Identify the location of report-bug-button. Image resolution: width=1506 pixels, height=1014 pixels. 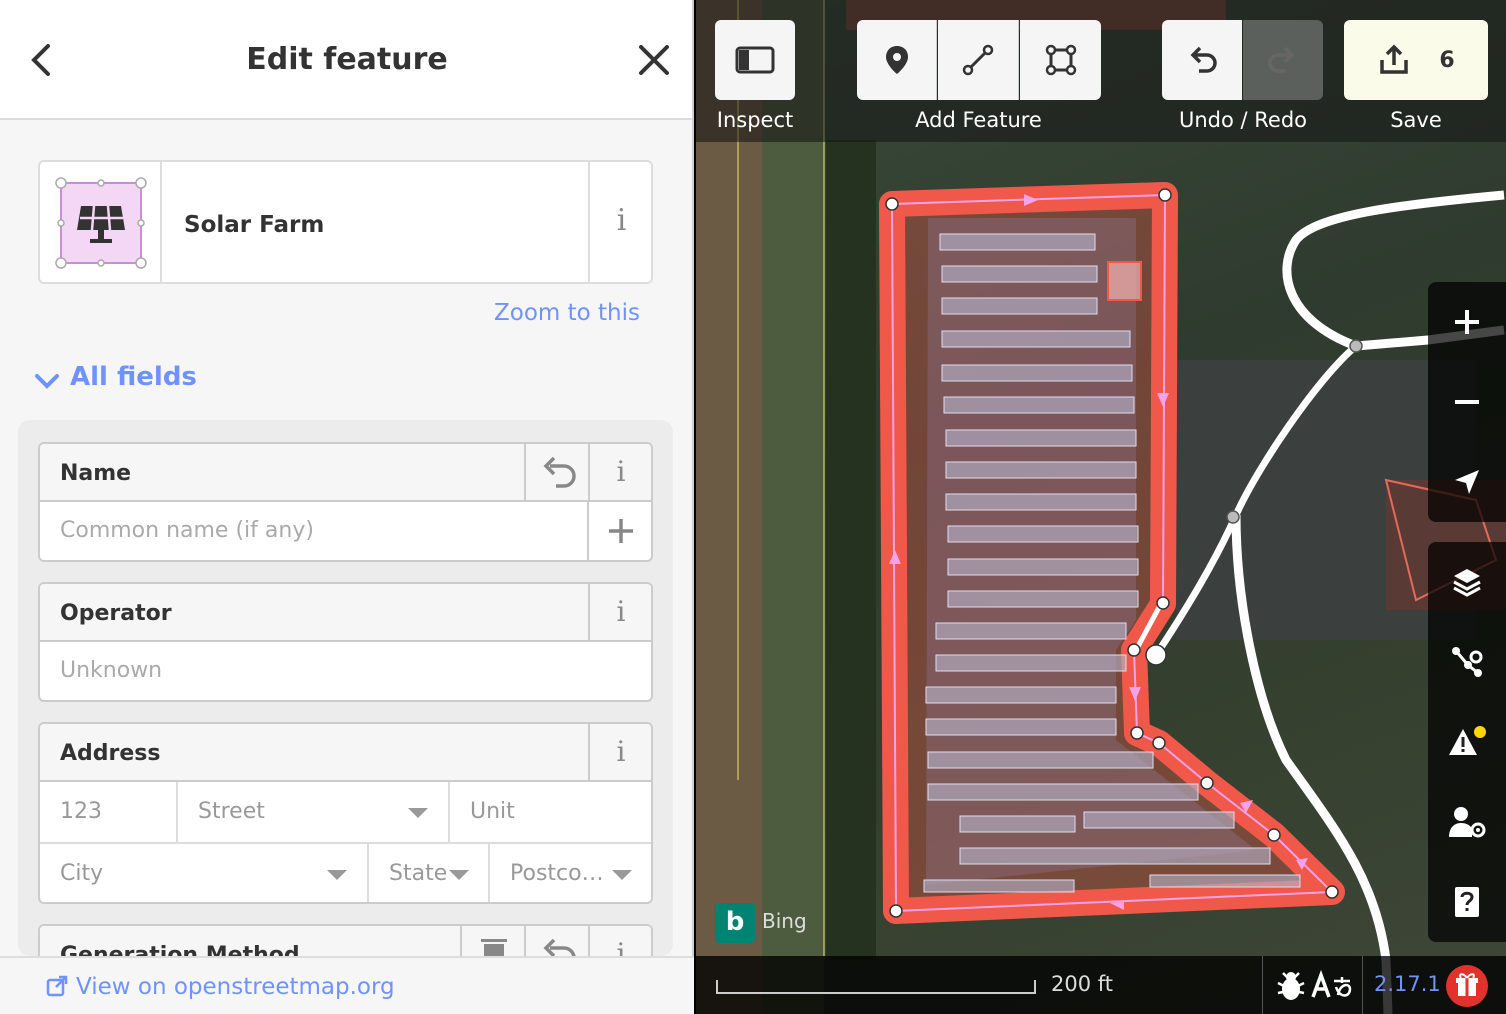
(1291, 988).